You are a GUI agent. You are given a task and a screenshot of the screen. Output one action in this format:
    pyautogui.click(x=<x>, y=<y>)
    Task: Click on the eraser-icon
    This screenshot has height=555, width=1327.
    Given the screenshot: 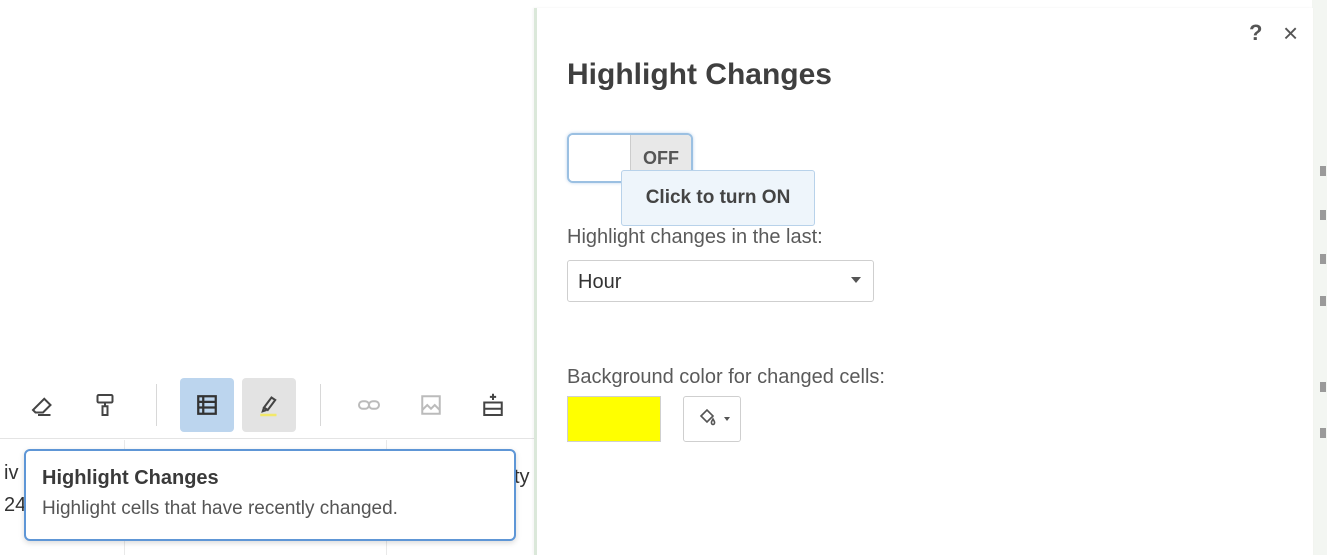 What is the action you would take?
    pyautogui.click(x=41, y=406)
    